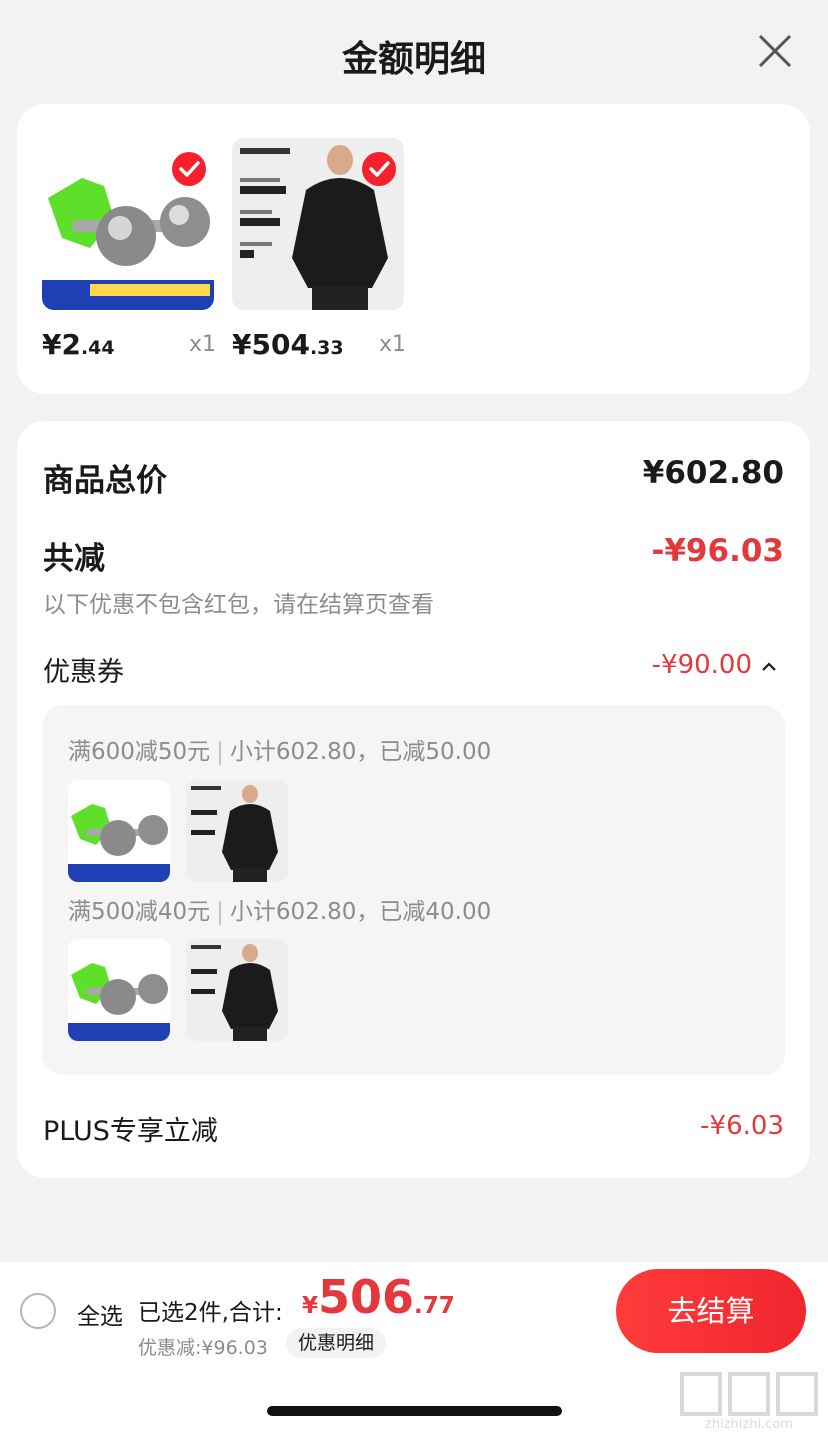 This screenshot has width=828, height=1434. Describe the element at coordinates (413, 59) in the screenshot. I see `sheet-title: 金额明细` at that location.